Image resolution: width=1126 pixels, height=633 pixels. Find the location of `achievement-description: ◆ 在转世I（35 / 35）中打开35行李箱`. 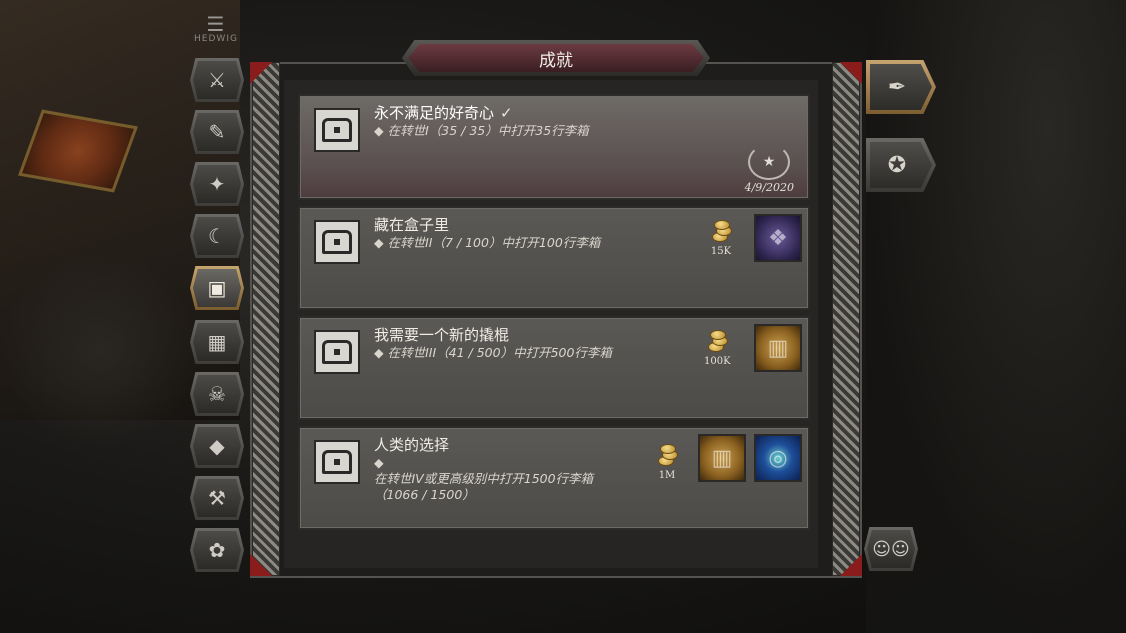

achievement-description: ◆ 在转世I（35 / 35）中打开35行李箱 is located at coordinates (481, 130).